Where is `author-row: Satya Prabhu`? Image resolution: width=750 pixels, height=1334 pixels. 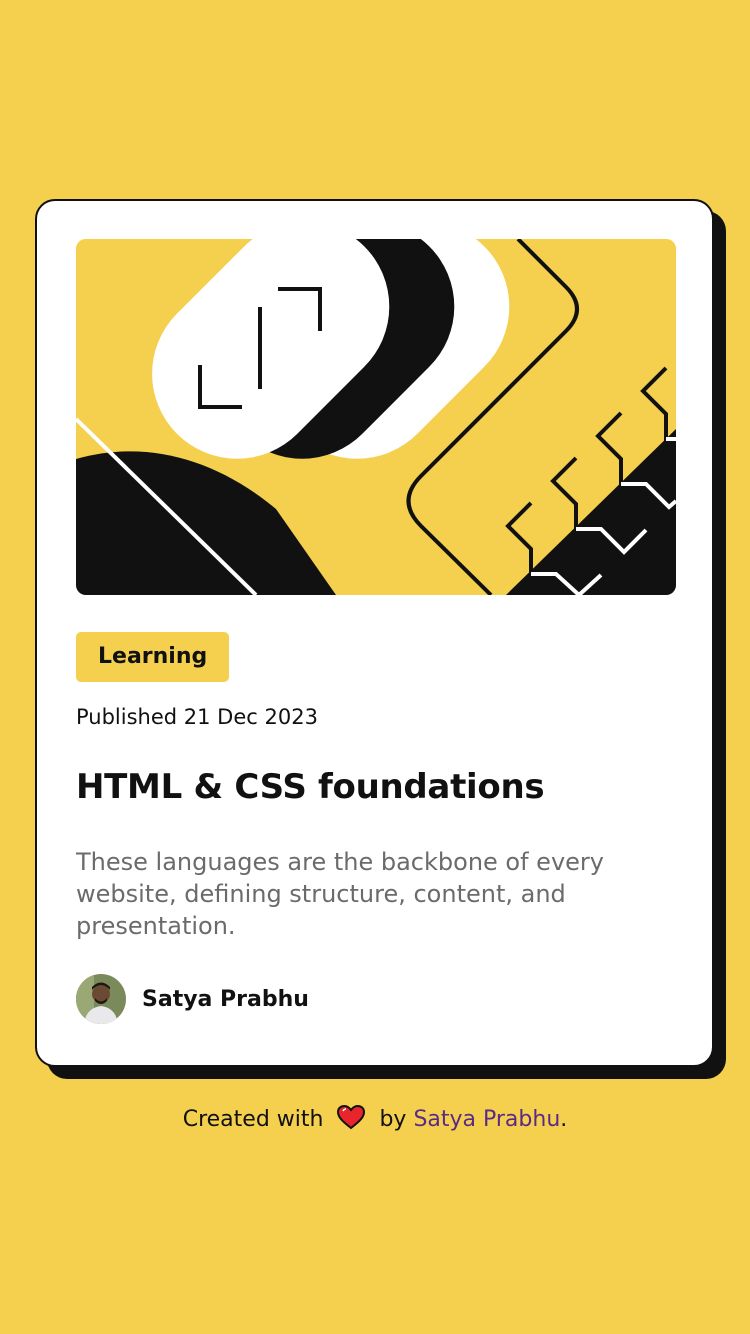
author-row: Satya Prabhu is located at coordinates (192, 999).